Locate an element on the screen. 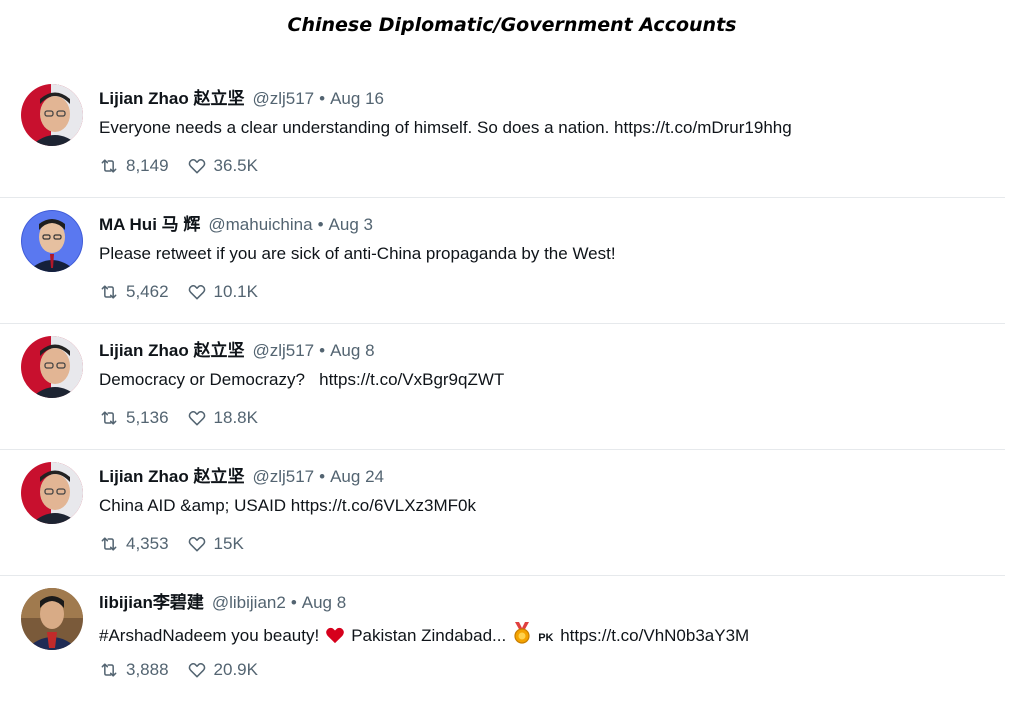 Image resolution: width=1024 pixels, height=701 pixels. like-count: 10.1K is located at coordinates (235, 291).